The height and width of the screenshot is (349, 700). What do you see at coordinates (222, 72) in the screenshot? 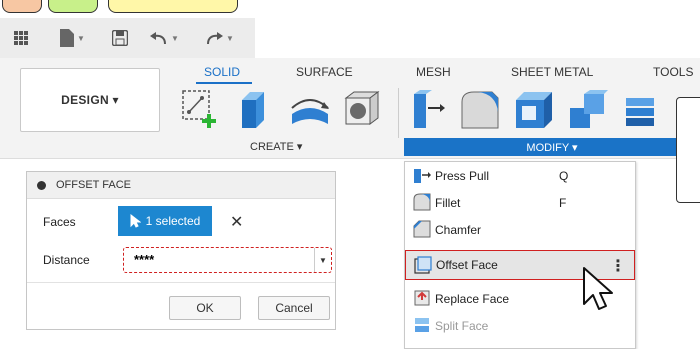
I see `tab-solid: SOLID` at bounding box center [222, 72].